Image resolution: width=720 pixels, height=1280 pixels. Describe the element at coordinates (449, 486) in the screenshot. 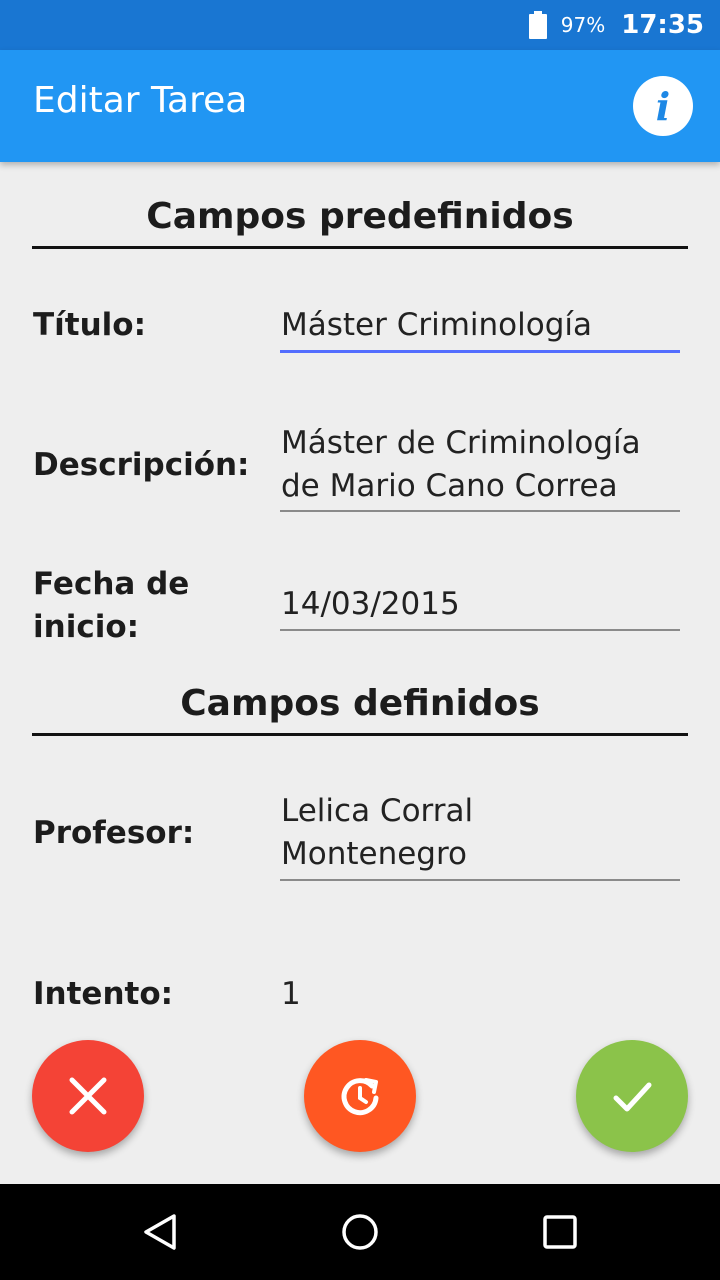

I see `descripcion-line-2: de Mario Cano Correa` at that location.